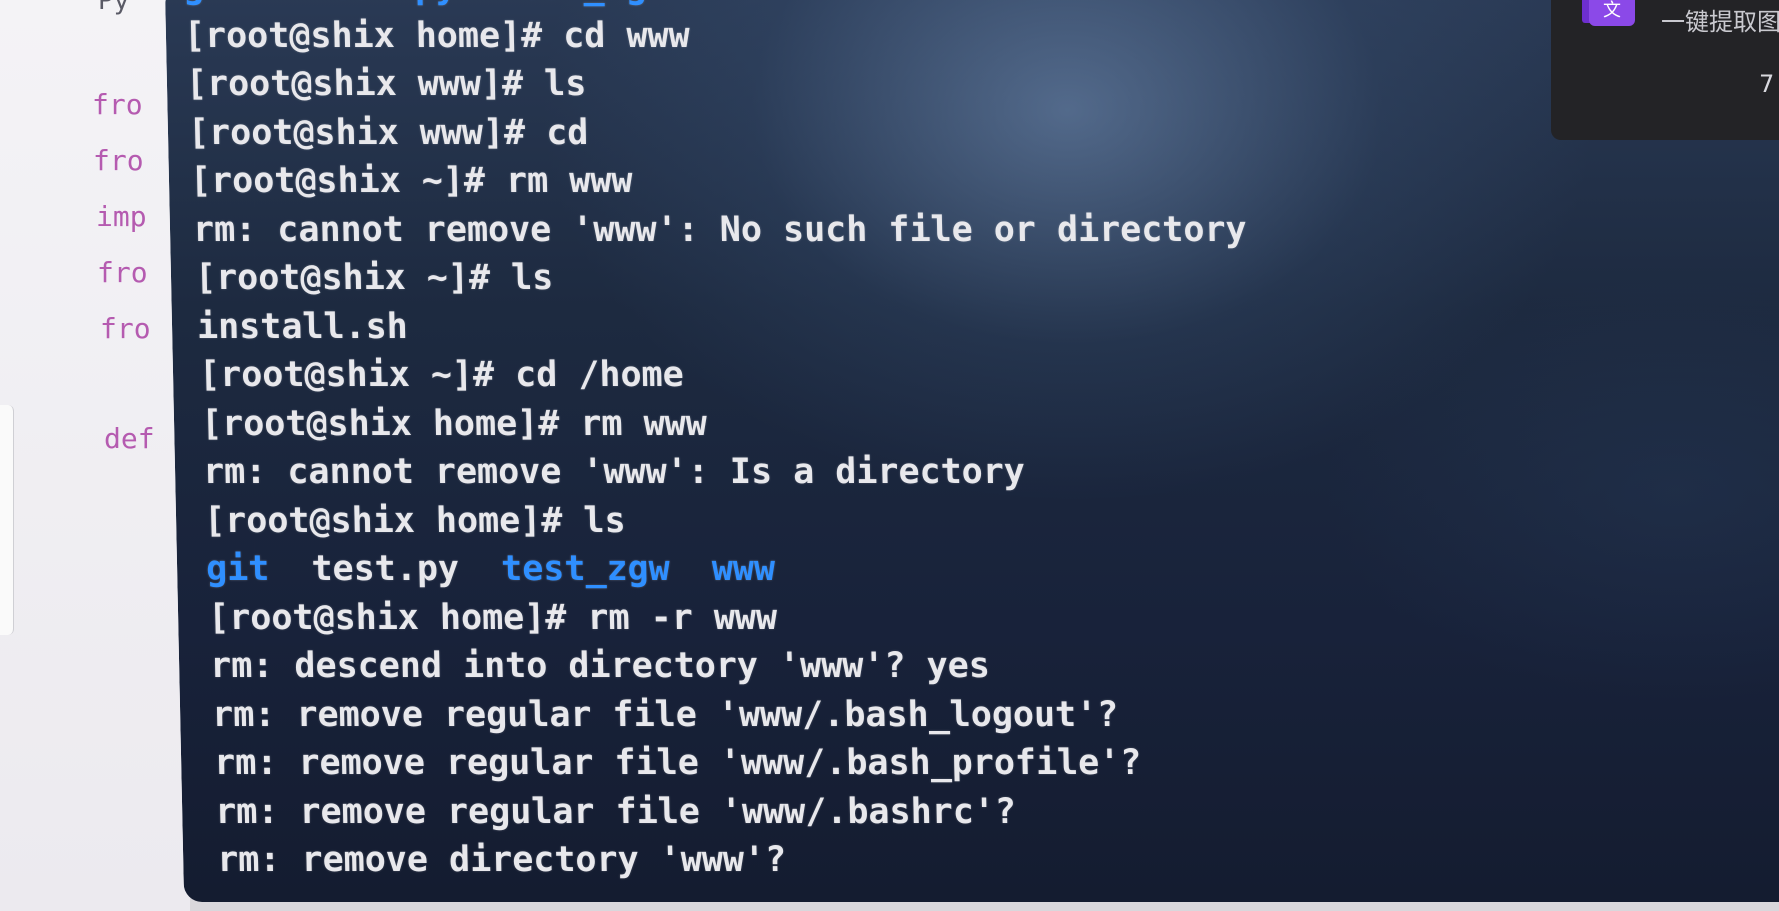  Describe the element at coordinates (724, 521) in the screenshot. I see `terminal-line: [root@shix home]# ls` at that location.